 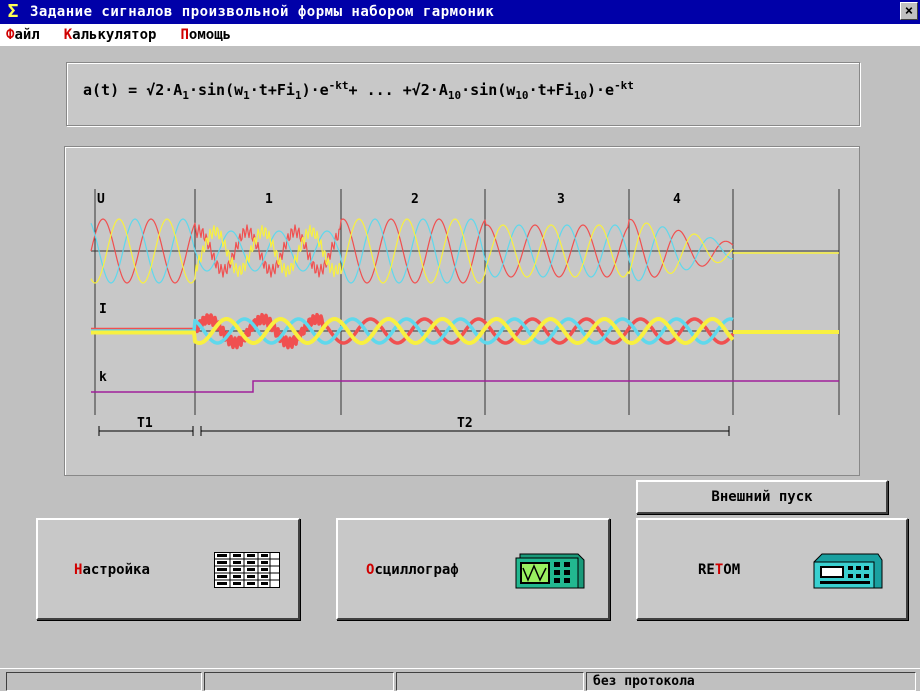 I want to click on external-start-button: Внешний пуск, so click(x=762, y=497).